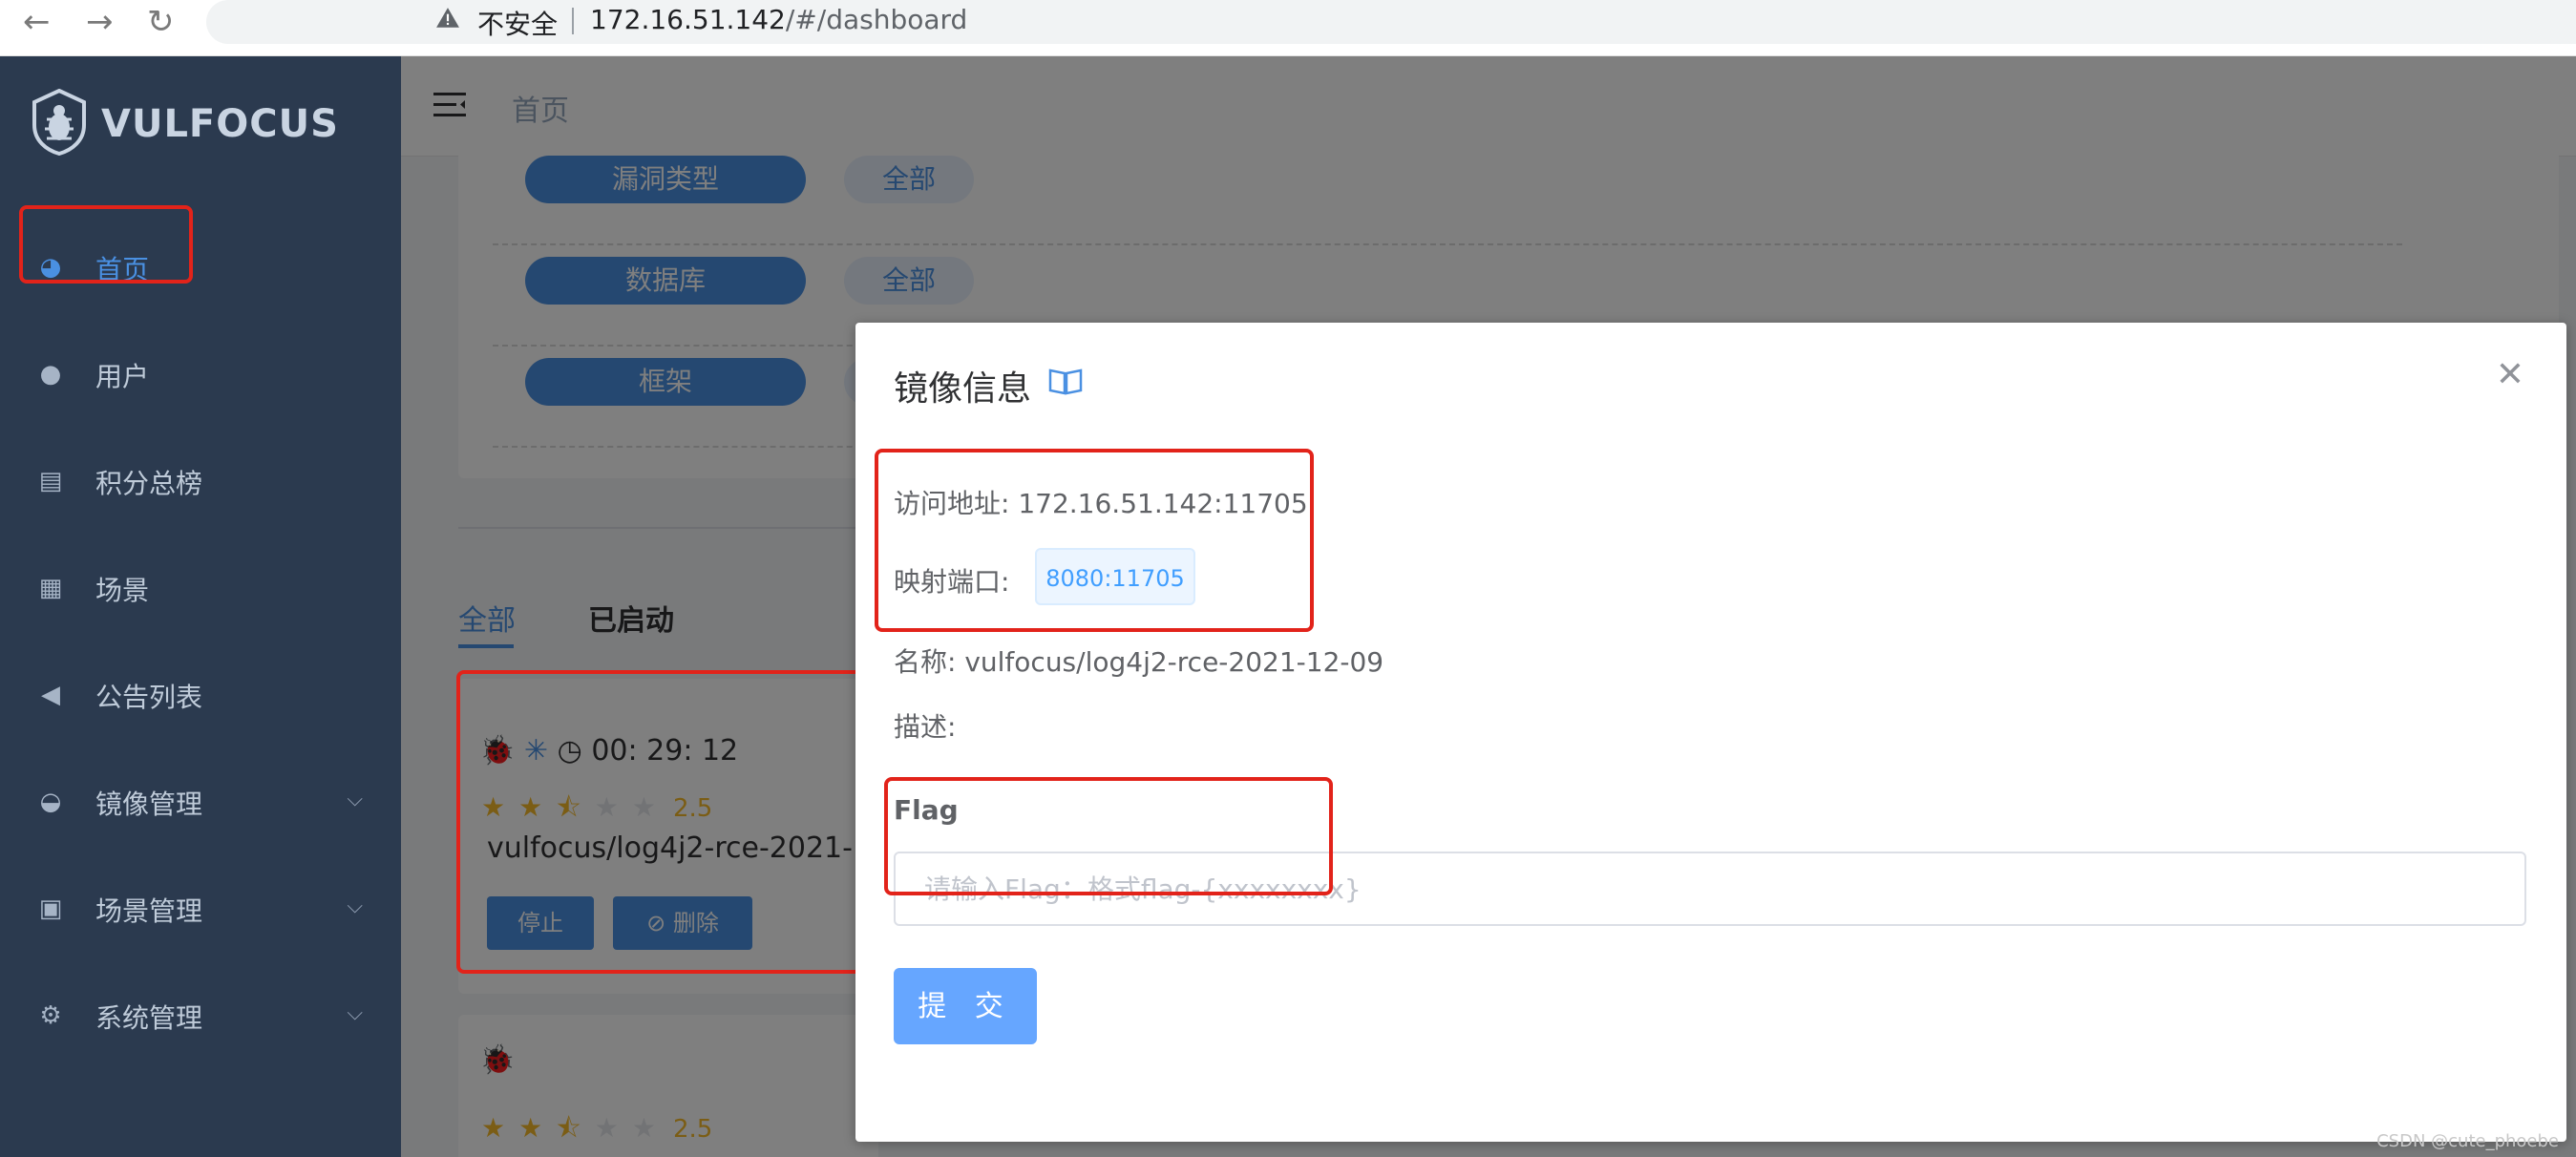 The width and height of the screenshot is (2576, 1157). I want to click on address-separator, so click(573, 21).